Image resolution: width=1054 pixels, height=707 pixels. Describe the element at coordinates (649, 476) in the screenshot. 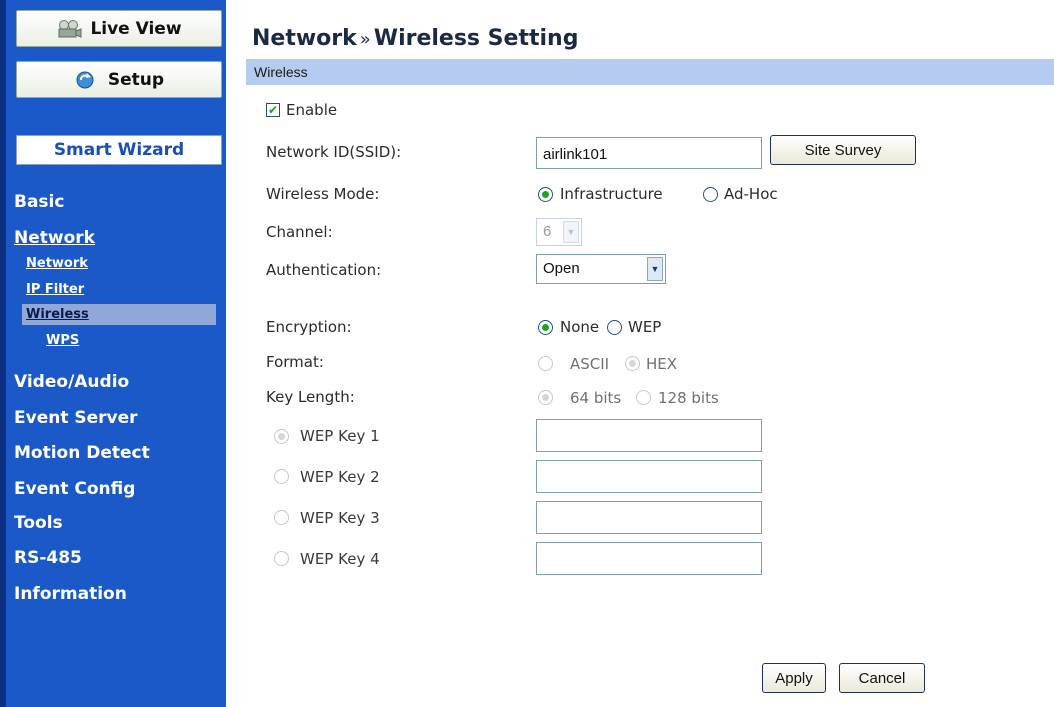

I see `wep-key-2-input` at that location.